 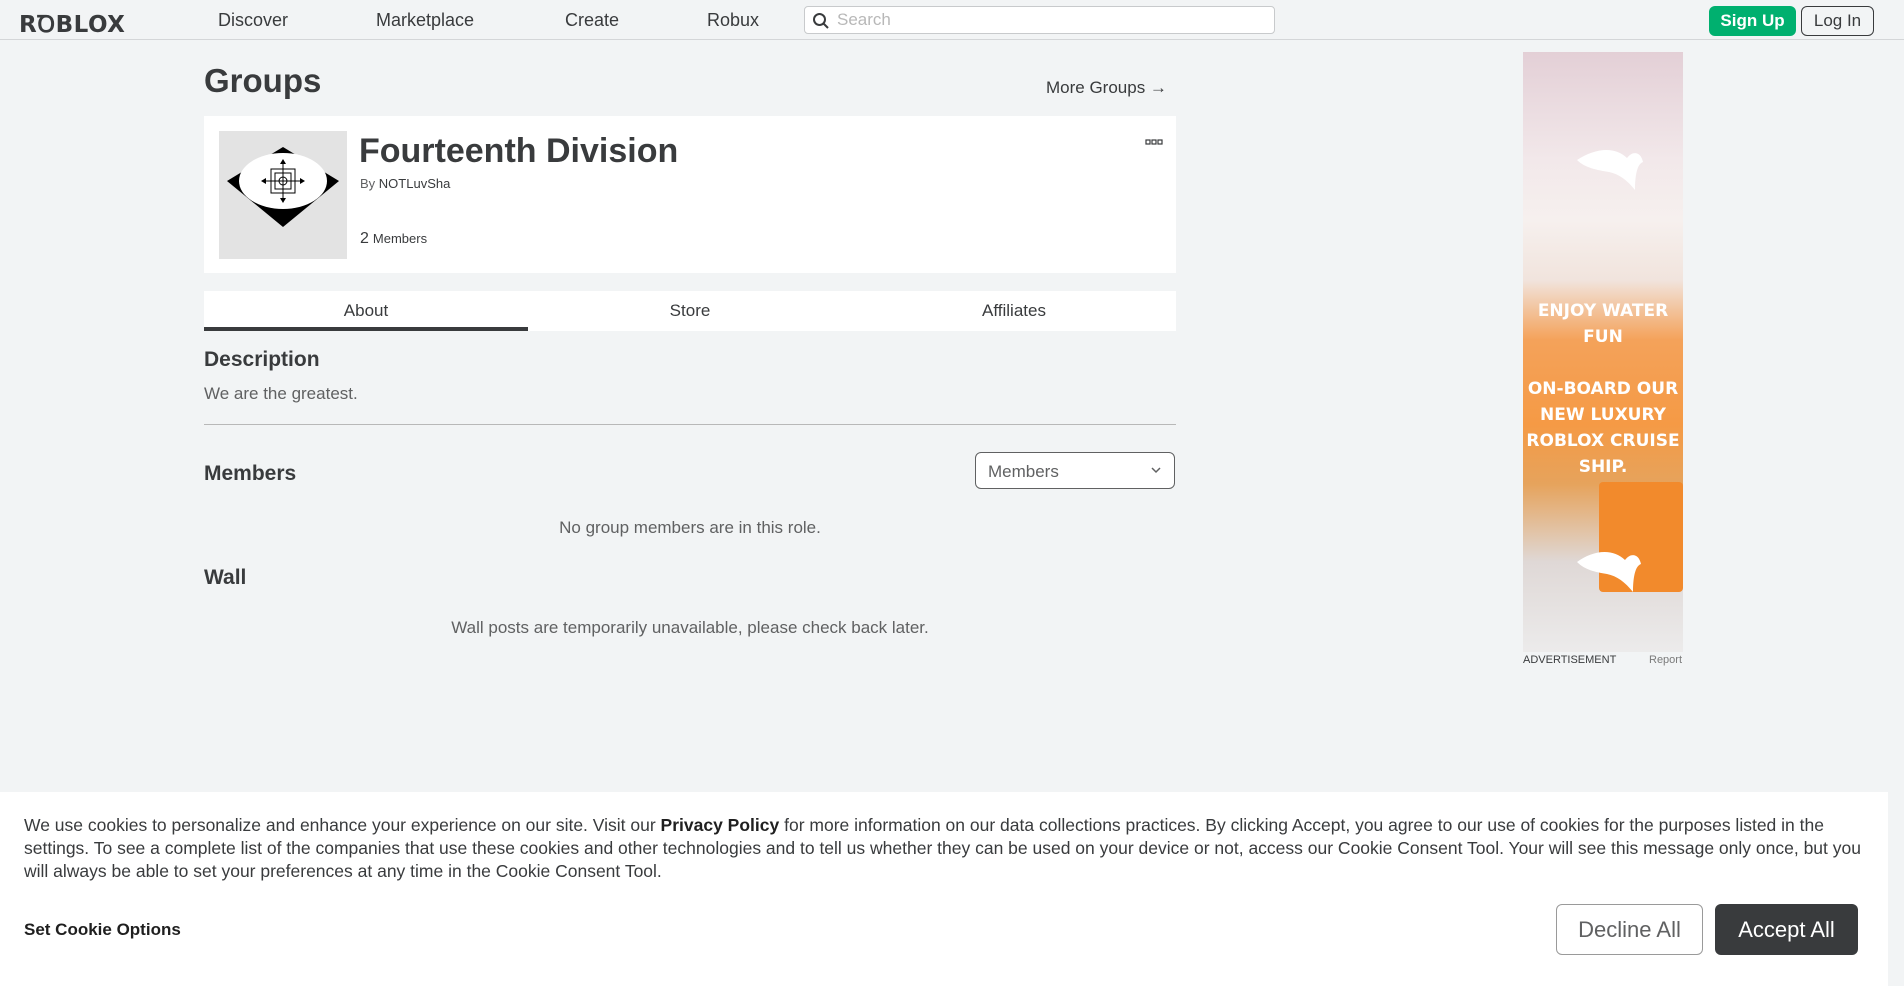 I want to click on sign-up-button: Sign Up, so click(x=1752, y=21).